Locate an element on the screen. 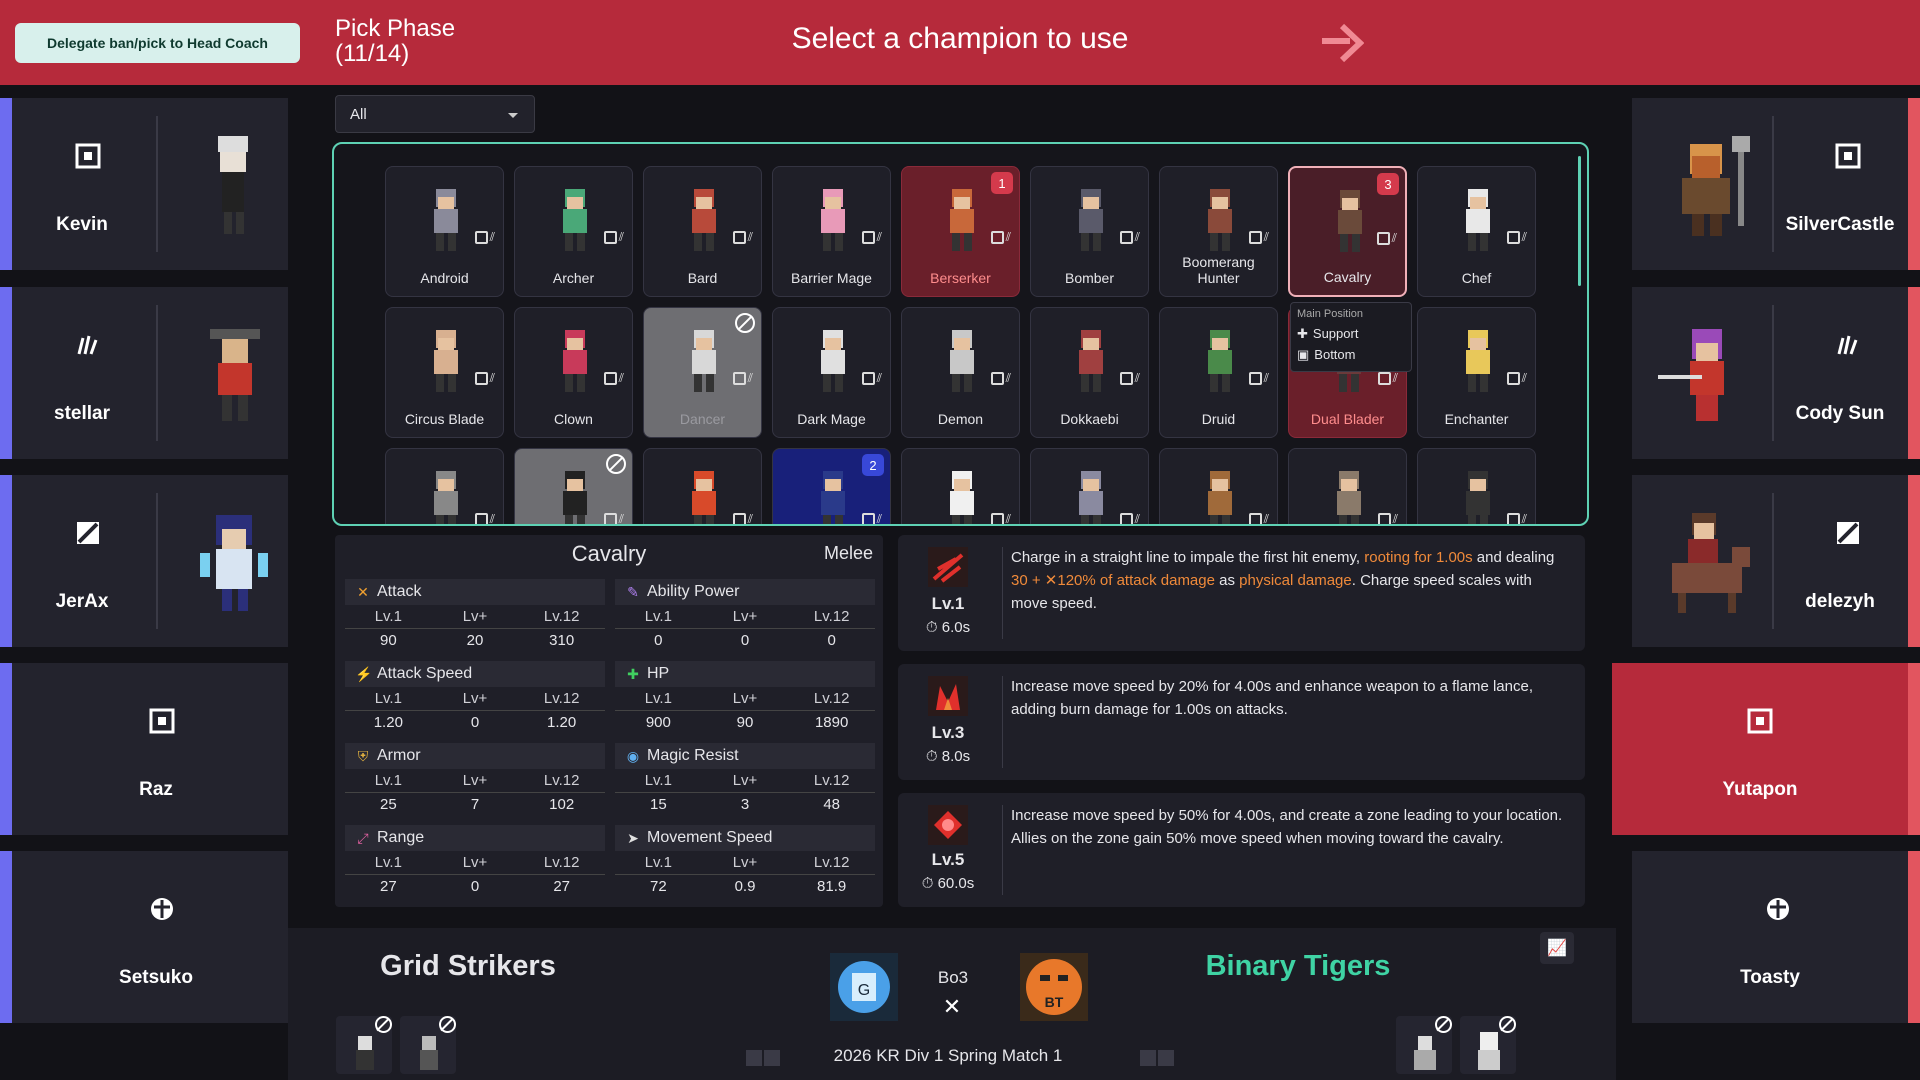  stat-block: ⤢ Range Lv.1 Lv+ Lv.12 27 0 27 is located at coordinates (475, 864).